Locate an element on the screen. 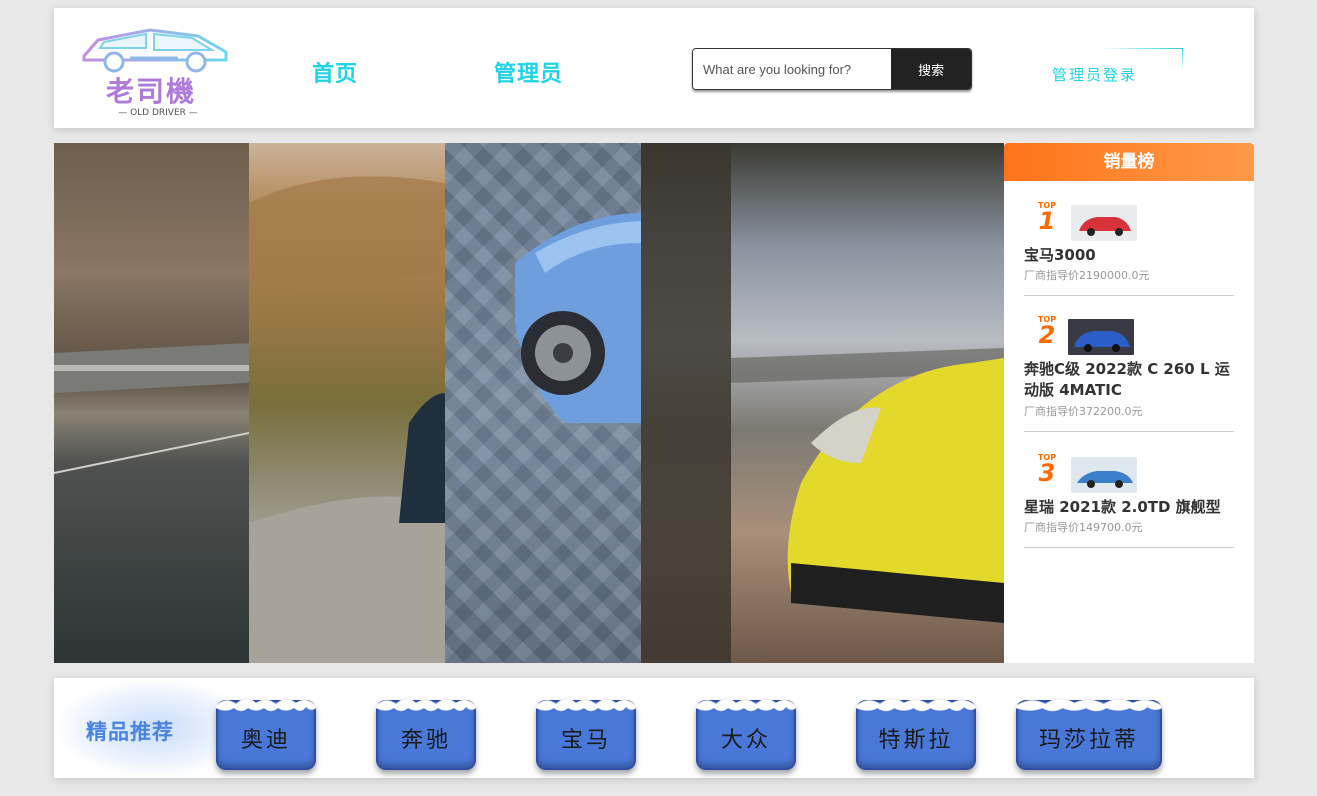  brand-button-bmw: 宝马 is located at coordinates (586, 734).